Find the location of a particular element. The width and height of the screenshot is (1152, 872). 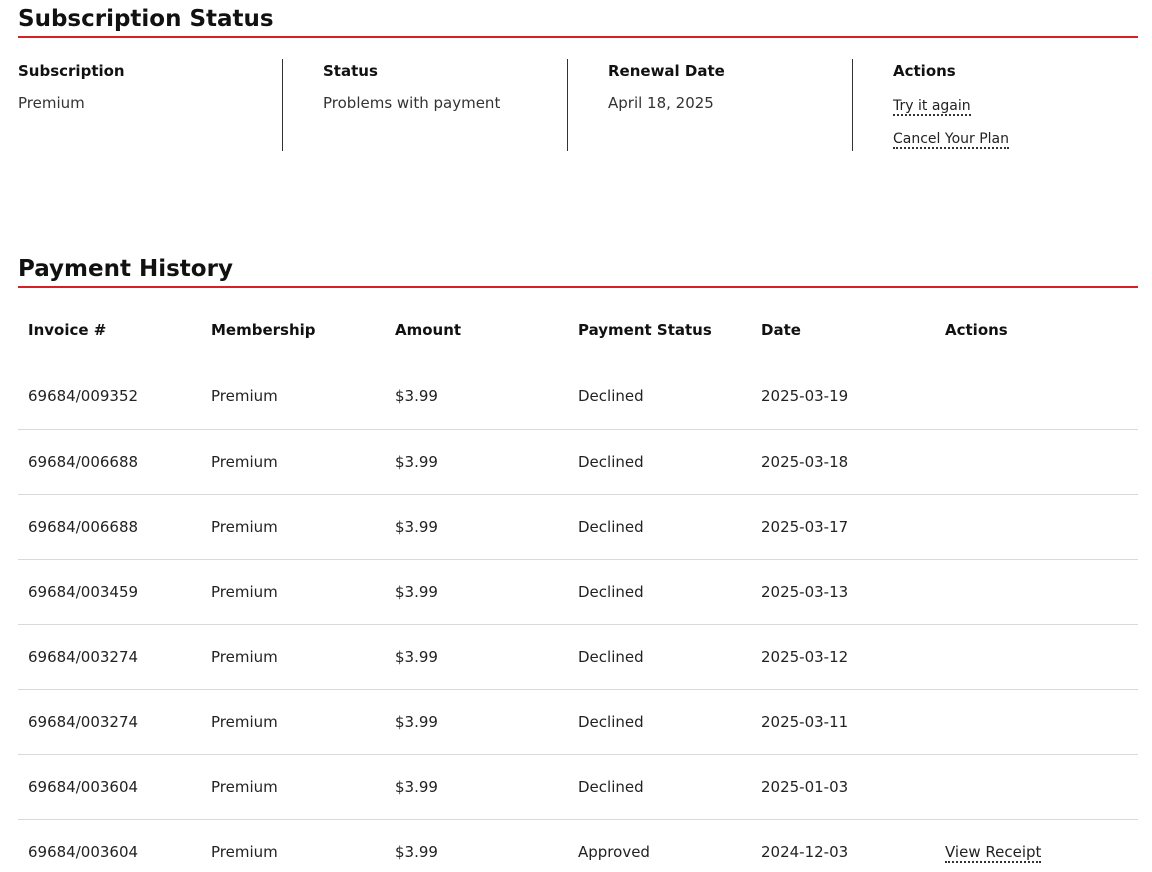

subscription-column: Subscription Premium is located at coordinates (150, 105).